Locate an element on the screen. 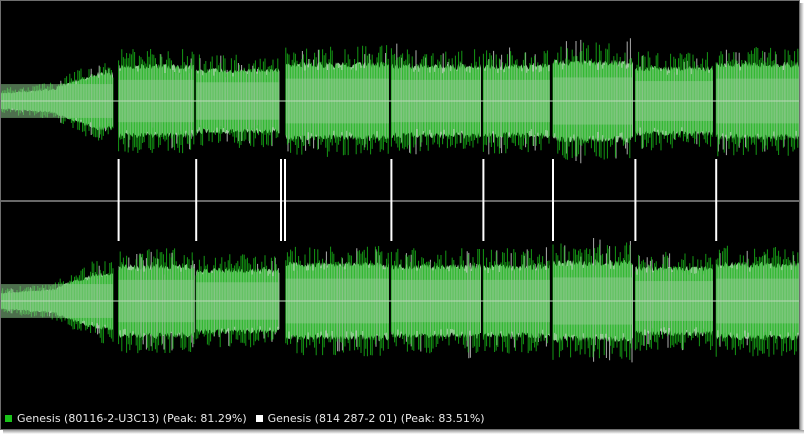  legend-label-track-a: Genesis (80116-2-U3C13) (Peak: 81.29%) is located at coordinates (132, 418).